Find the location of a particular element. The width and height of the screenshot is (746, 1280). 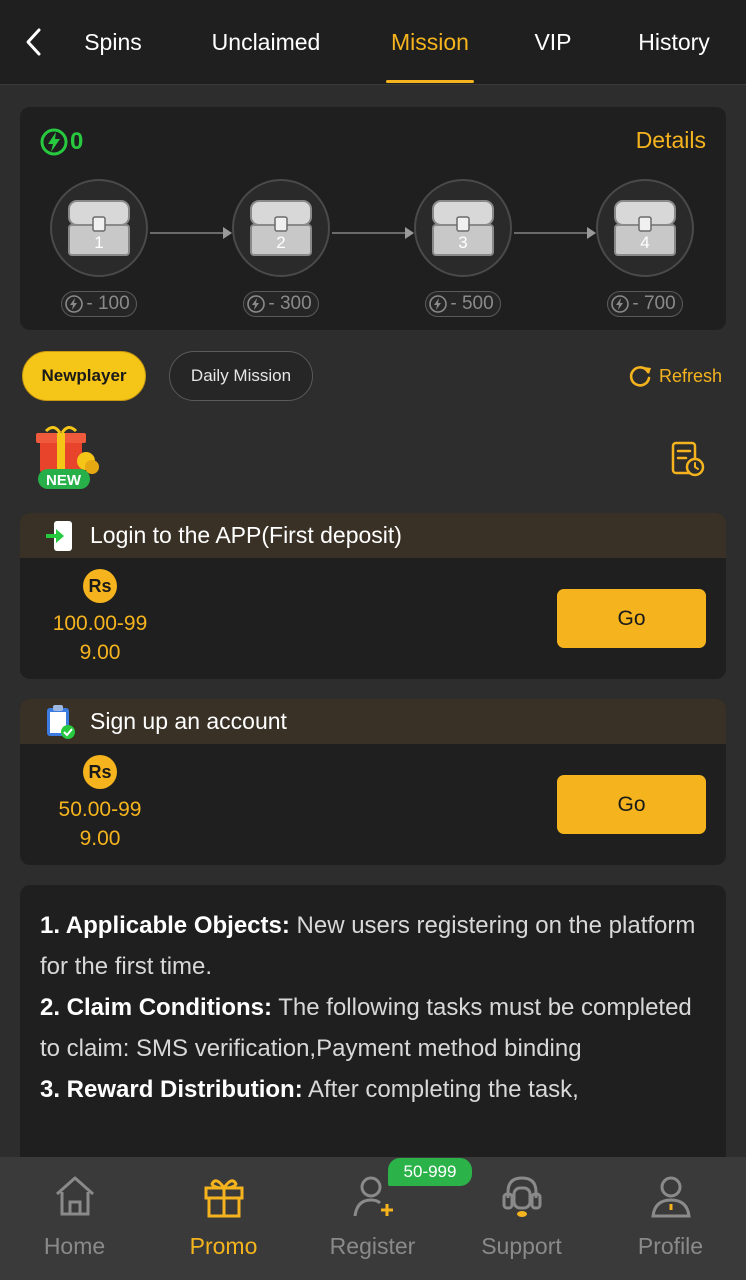

bottom-nav: Home Promo Register Support Profile is located at coordinates (373, 1218).